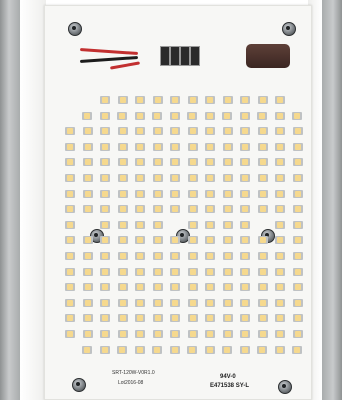  I want to click on lot-label: Lot2016-08, so click(131, 383).